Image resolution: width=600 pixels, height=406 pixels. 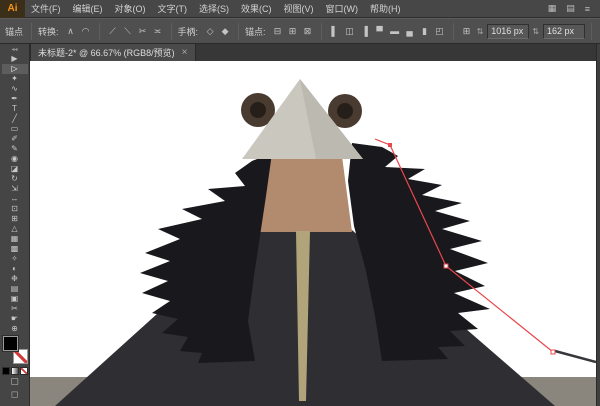 What do you see at coordinates (350, 31) in the screenshot?
I see `align-center-icon: ◫` at bounding box center [350, 31].